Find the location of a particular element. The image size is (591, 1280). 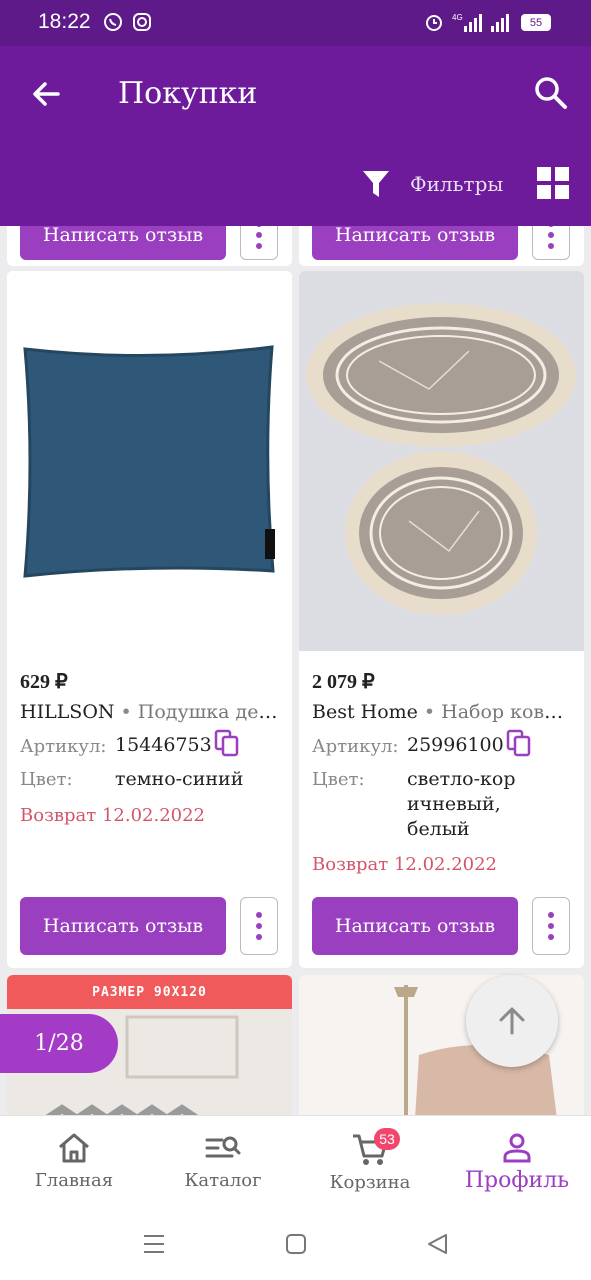

profile-icon is located at coordinates (517, 1148).